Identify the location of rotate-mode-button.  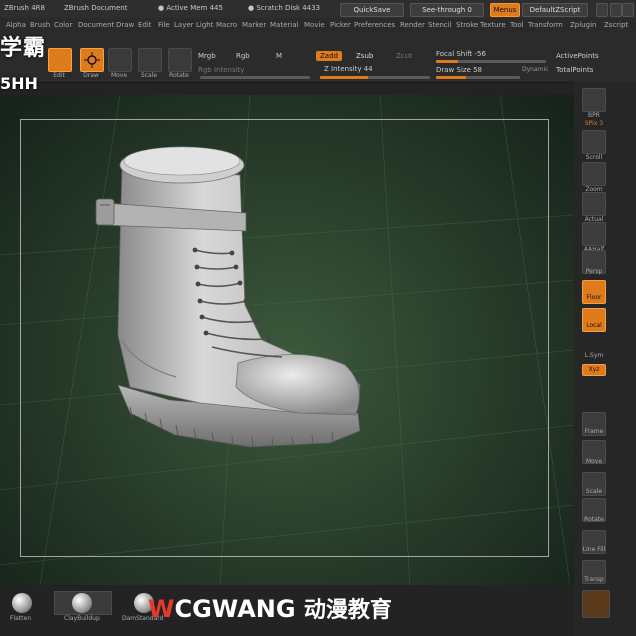
(180, 60).